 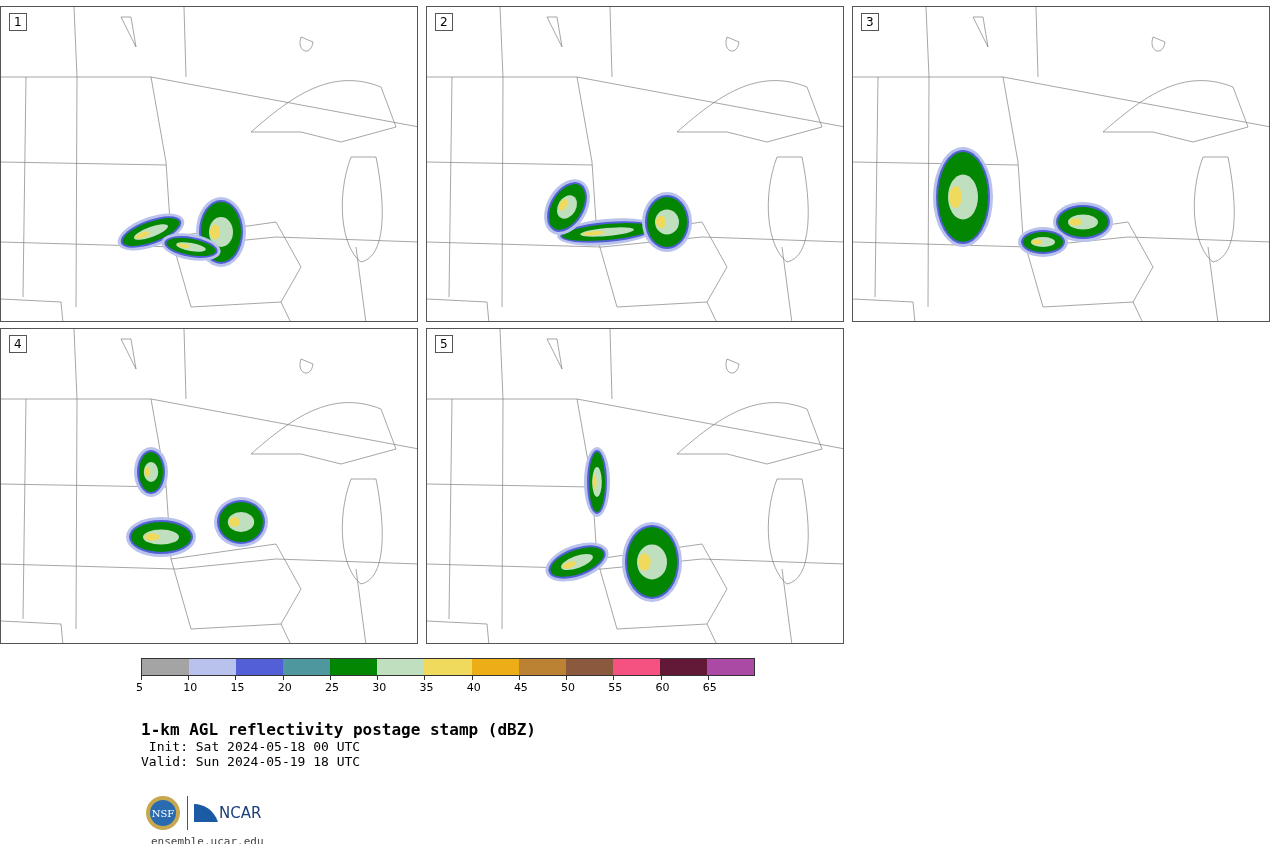 What do you see at coordinates (254, 746) in the screenshot?
I see `init-time: Init: Sat 2024-05-18 00 UTC` at bounding box center [254, 746].